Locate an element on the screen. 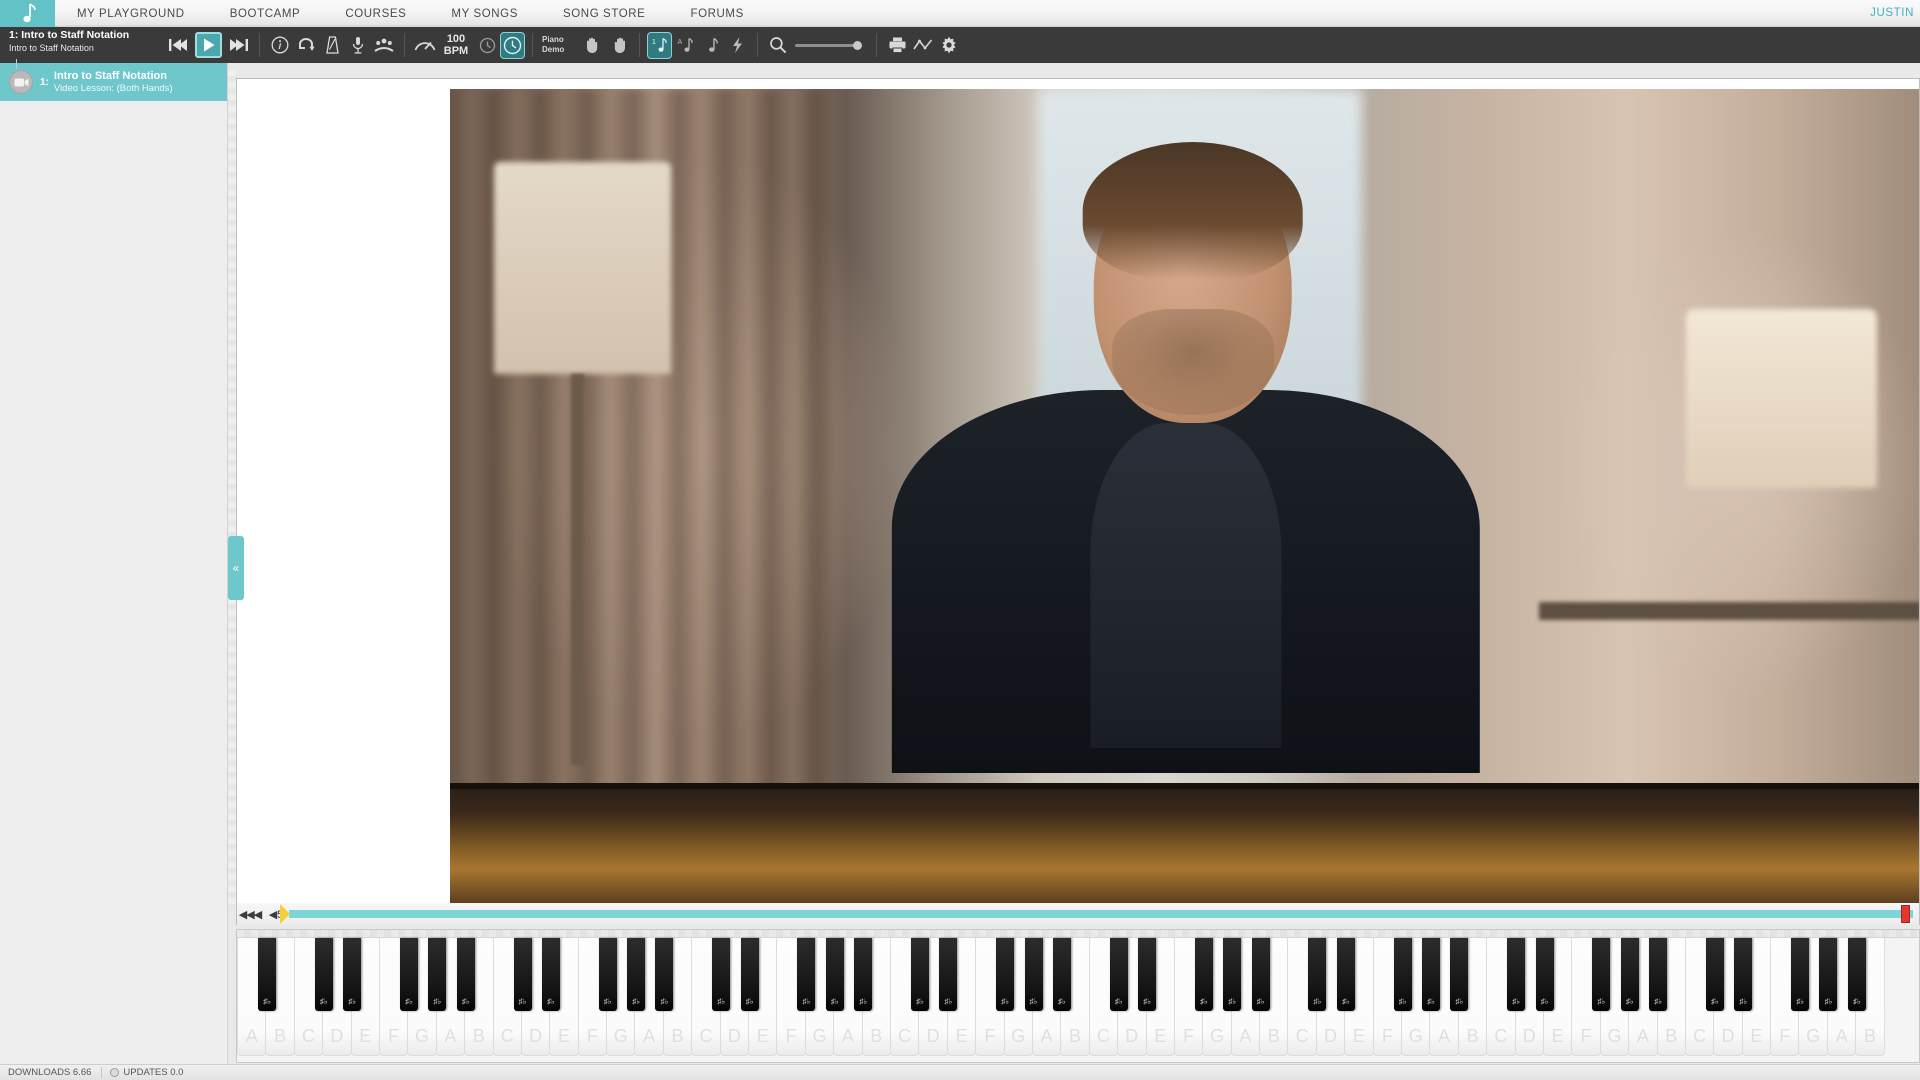  timeline-start-marker is located at coordinates (285, 914).